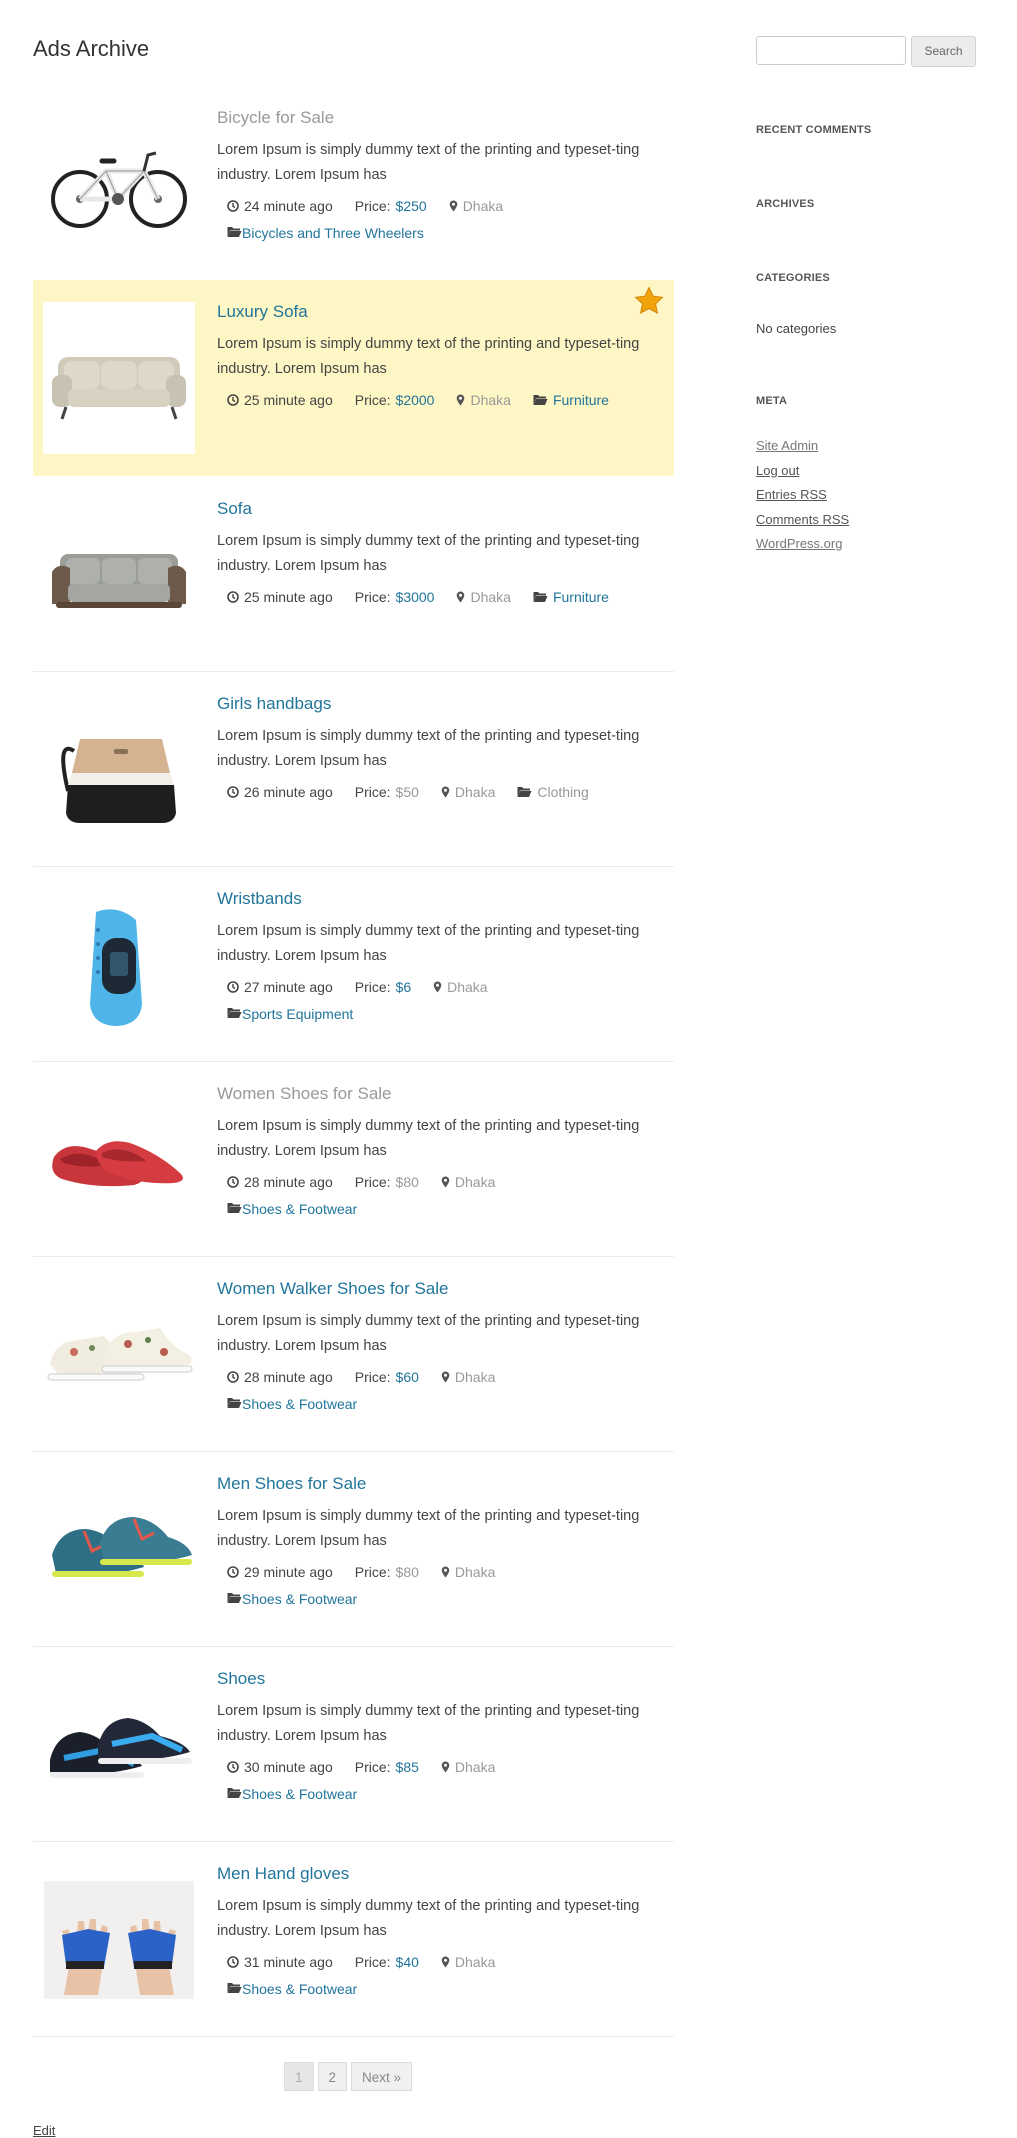 This screenshot has width=1017, height=2138. What do you see at coordinates (802, 519) in the screenshot?
I see `comments-rss-link: Comments RSS` at bounding box center [802, 519].